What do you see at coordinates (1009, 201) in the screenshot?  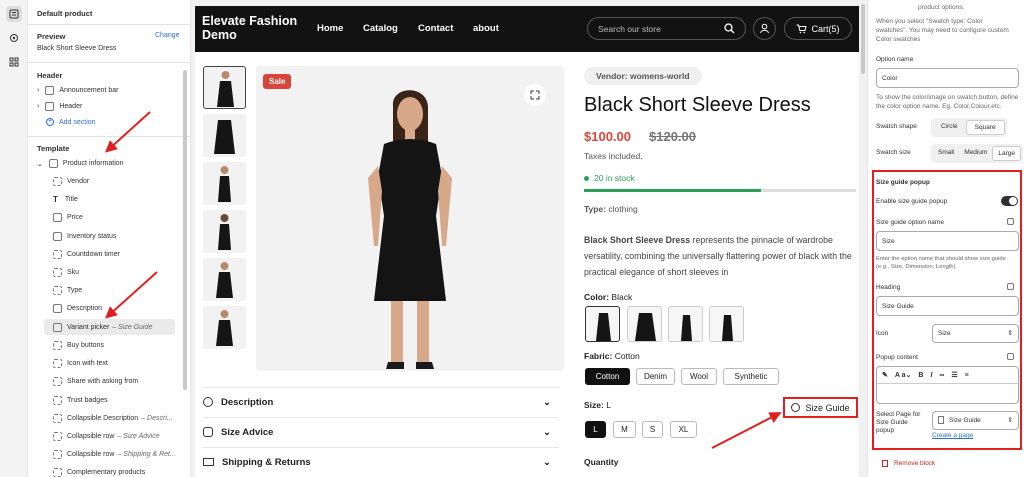 I see `enable-size-guide-toggle` at bounding box center [1009, 201].